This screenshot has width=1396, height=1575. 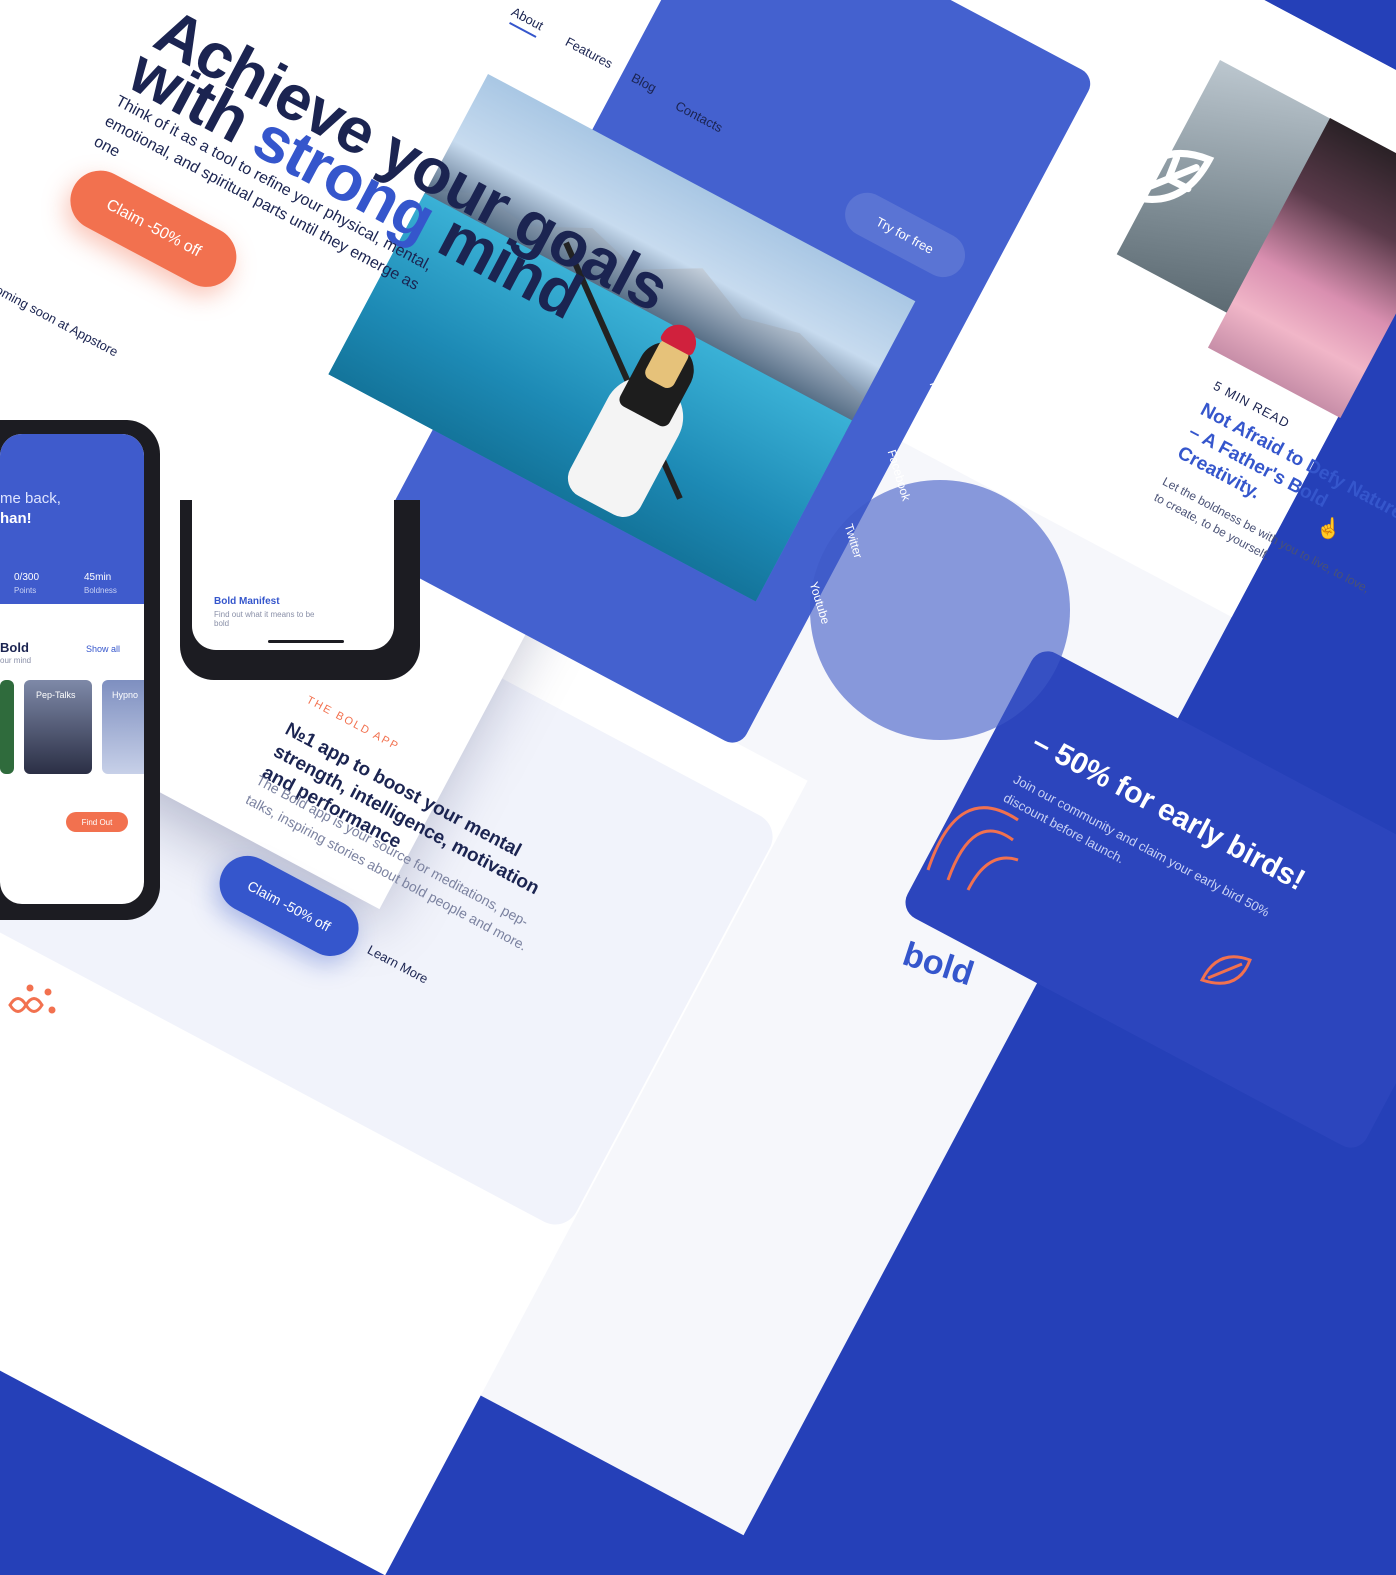 I want to click on boldness-value: 45min, so click(x=98, y=577).